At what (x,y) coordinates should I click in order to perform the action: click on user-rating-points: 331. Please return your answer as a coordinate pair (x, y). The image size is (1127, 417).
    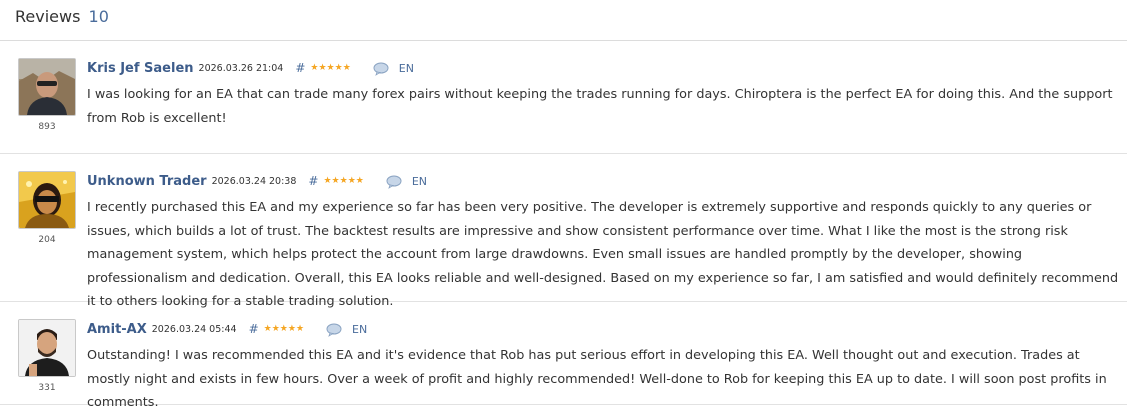
    Looking at the image, I should click on (47, 388).